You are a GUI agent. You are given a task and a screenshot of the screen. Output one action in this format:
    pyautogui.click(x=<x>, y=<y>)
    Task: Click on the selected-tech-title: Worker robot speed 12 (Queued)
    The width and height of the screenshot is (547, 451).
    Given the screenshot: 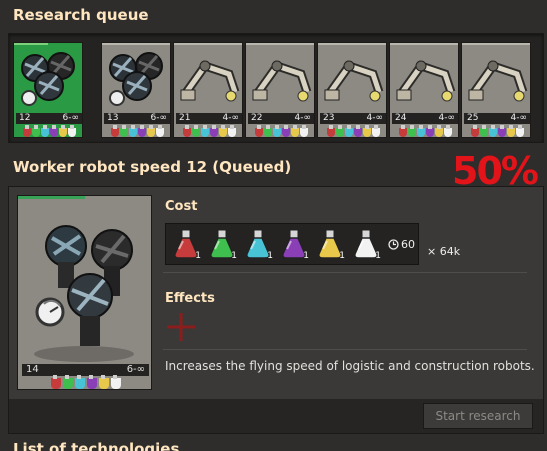 What is the action you would take?
    pyautogui.click(x=152, y=167)
    